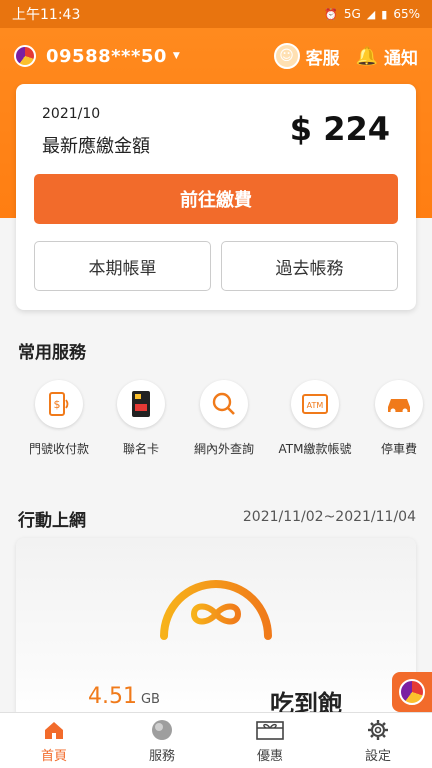  Describe the element at coordinates (141, 404) in the screenshot. I see `card-icon` at that location.